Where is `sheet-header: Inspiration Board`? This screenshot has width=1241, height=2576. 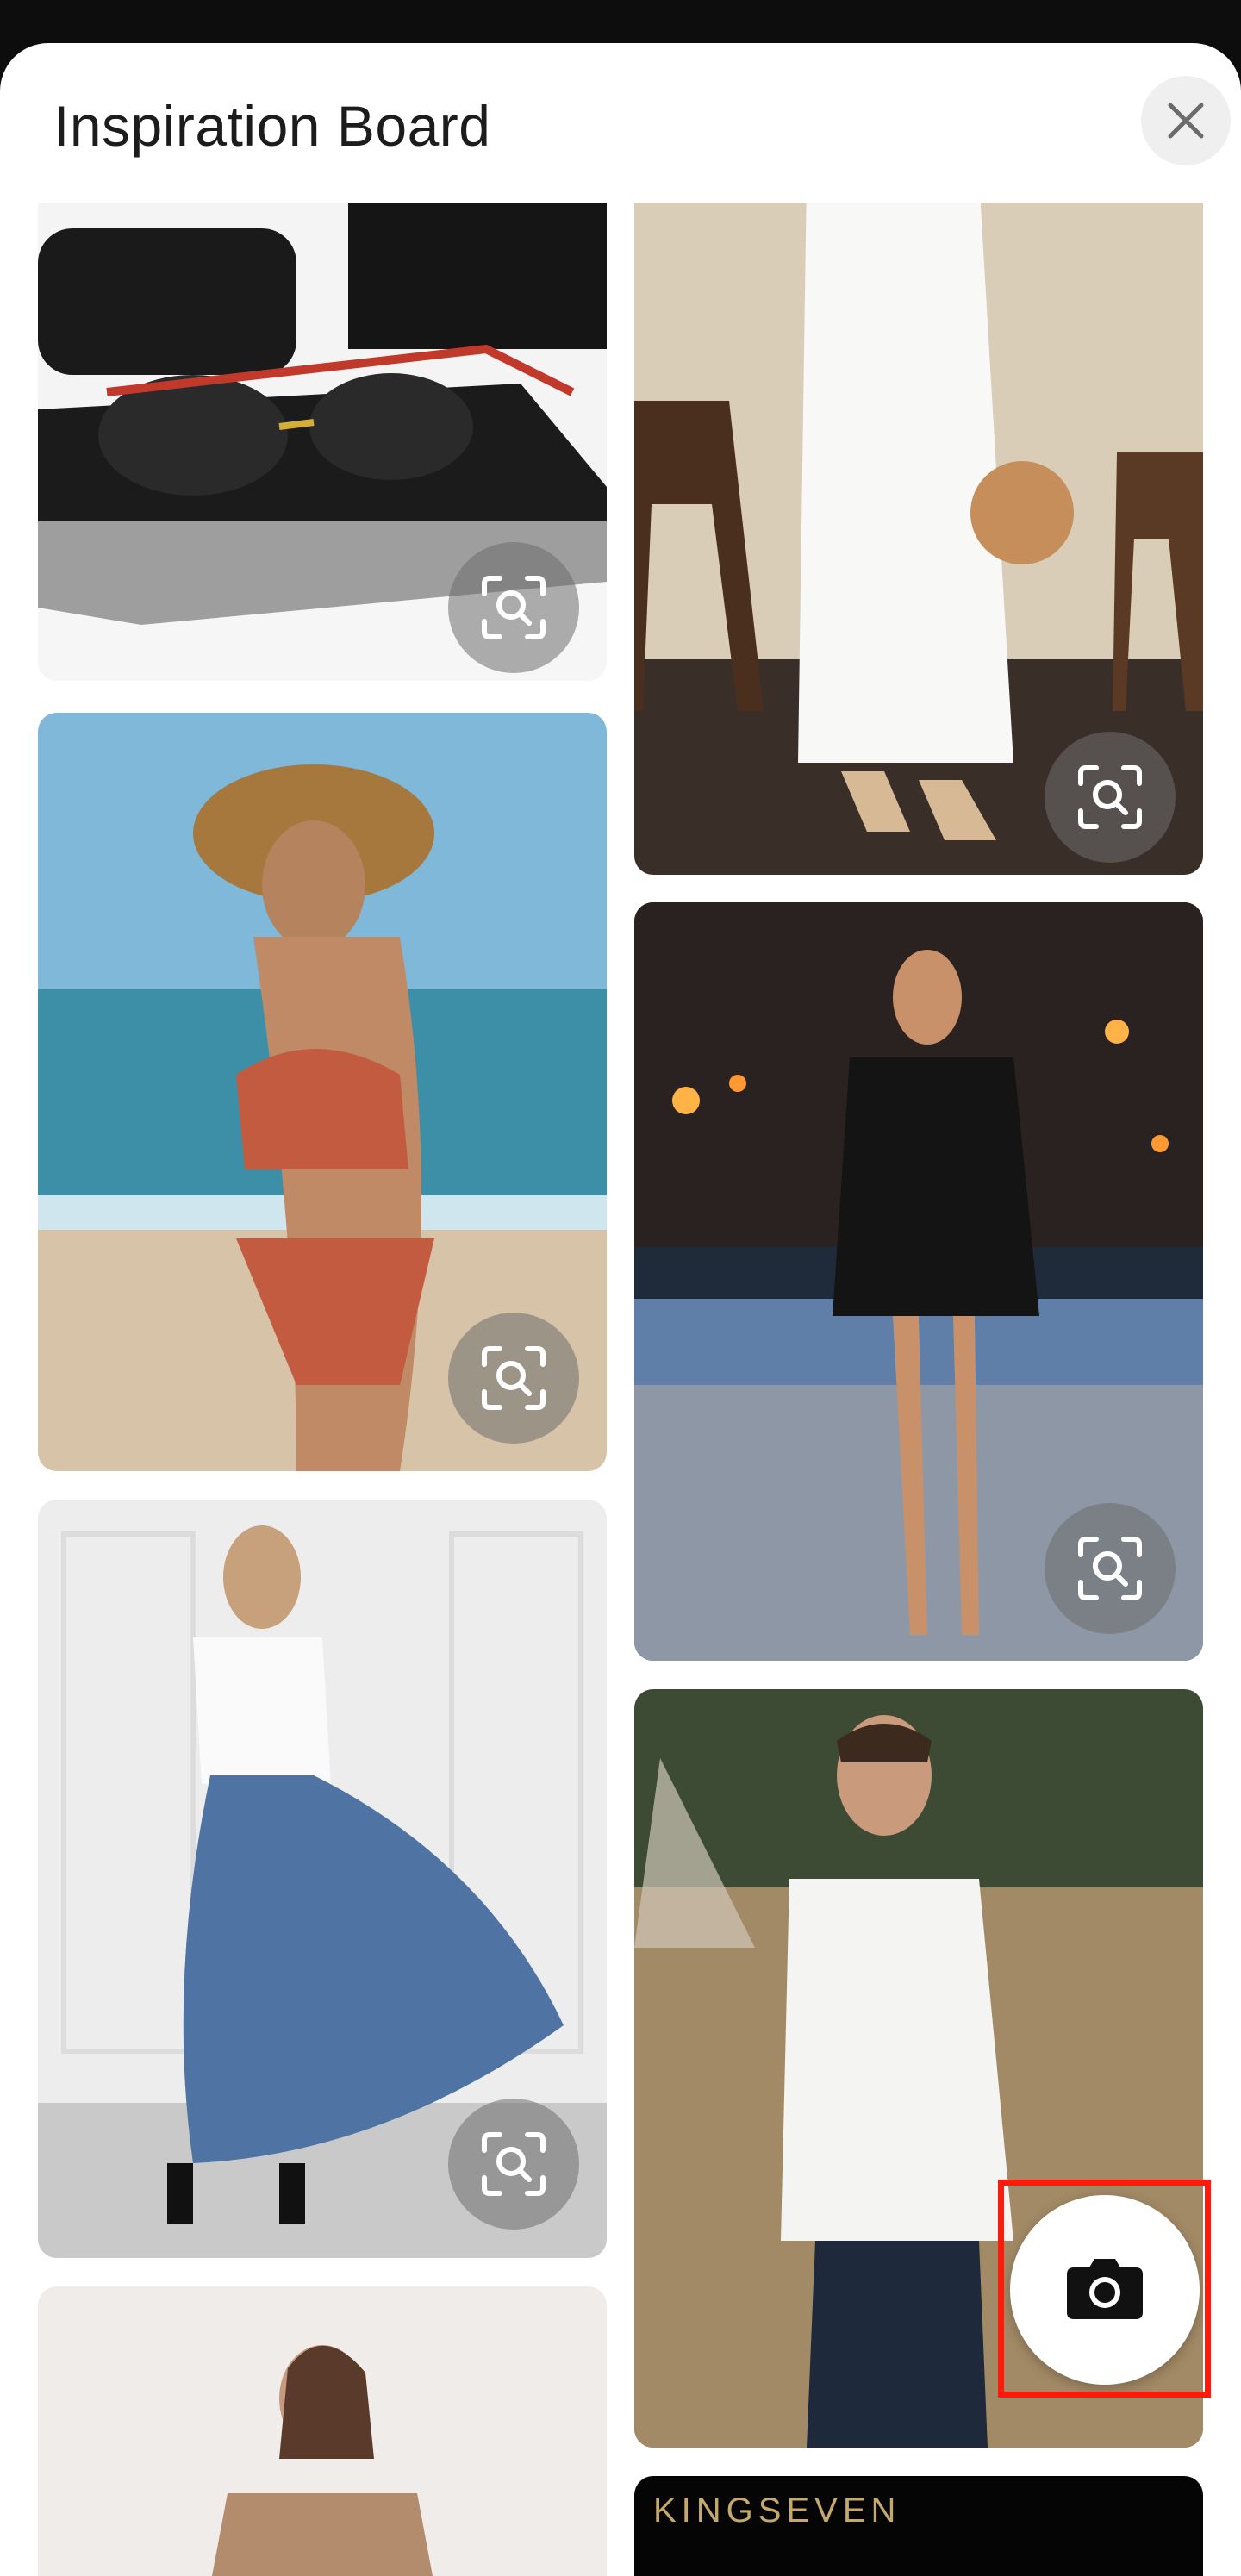
sheet-header: Inspiration Board is located at coordinates (620, 123).